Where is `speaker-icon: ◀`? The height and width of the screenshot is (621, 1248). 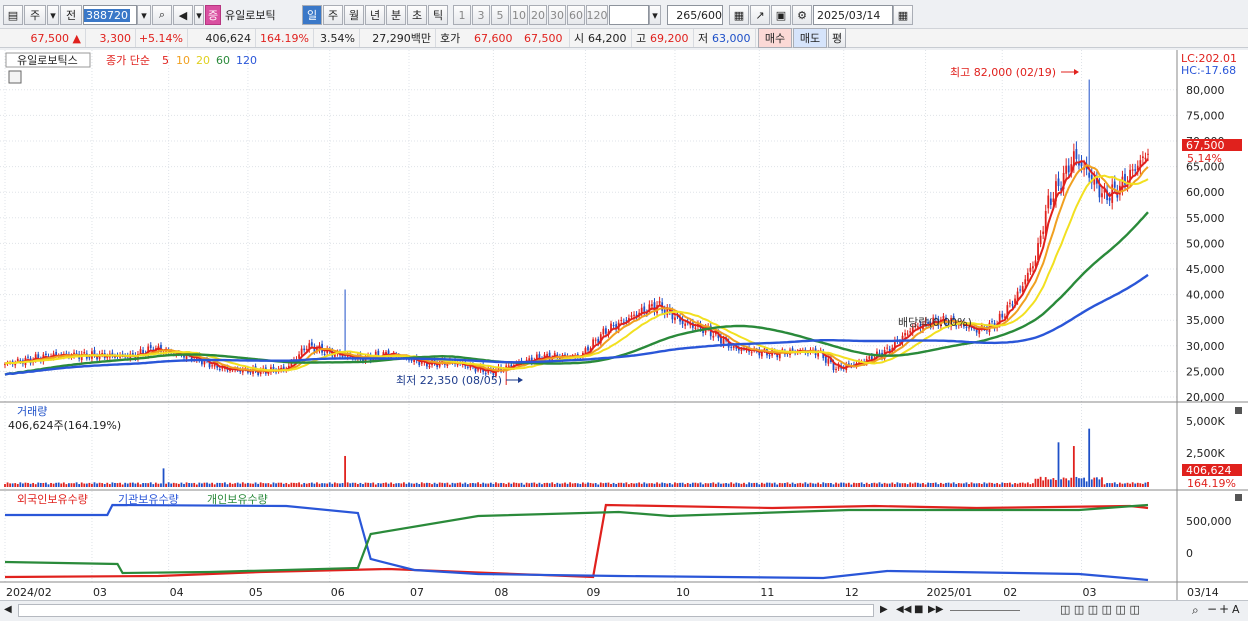
speaker-icon: ◀ is located at coordinates (183, 15).